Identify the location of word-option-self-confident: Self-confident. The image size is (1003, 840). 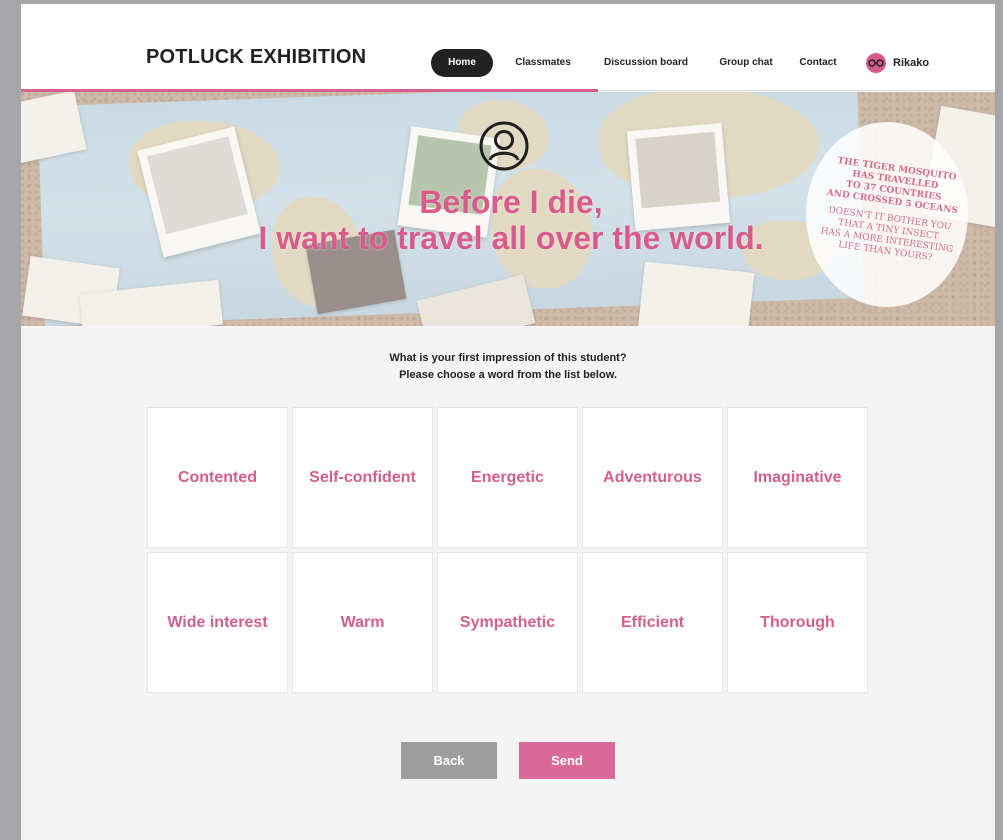
(362, 477).